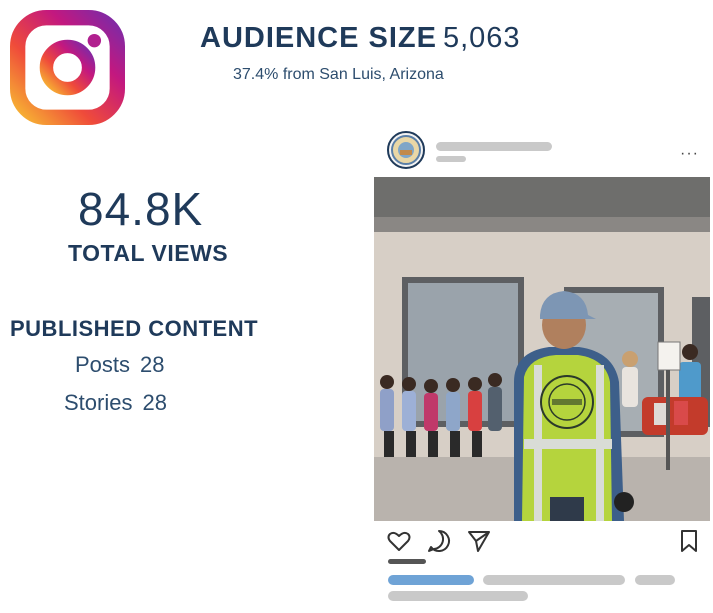 The height and width of the screenshot is (613, 713). What do you see at coordinates (479, 541) in the screenshot?
I see `paper-plane-icon` at bounding box center [479, 541].